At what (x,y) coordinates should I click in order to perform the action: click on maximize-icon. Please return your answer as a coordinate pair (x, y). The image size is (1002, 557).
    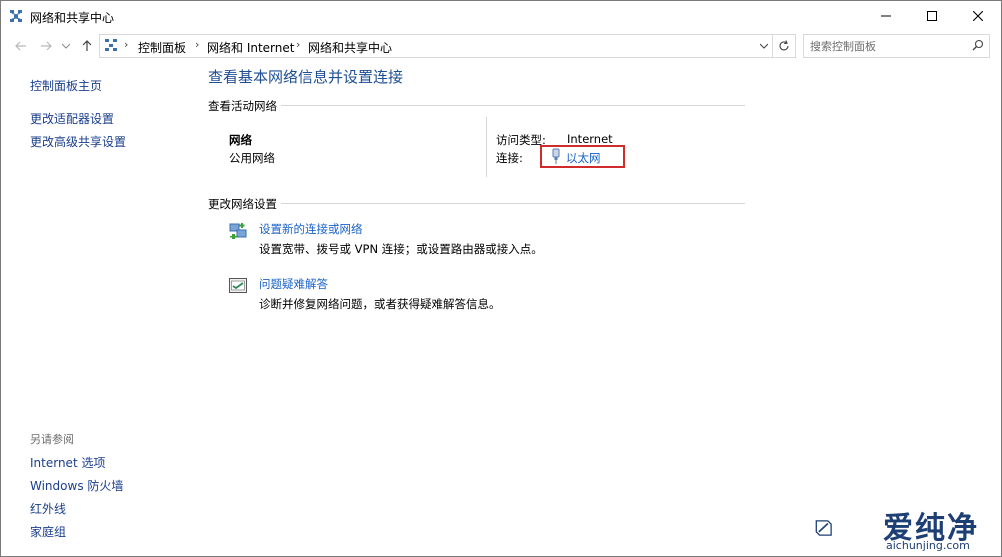
    Looking at the image, I should click on (932, 16).